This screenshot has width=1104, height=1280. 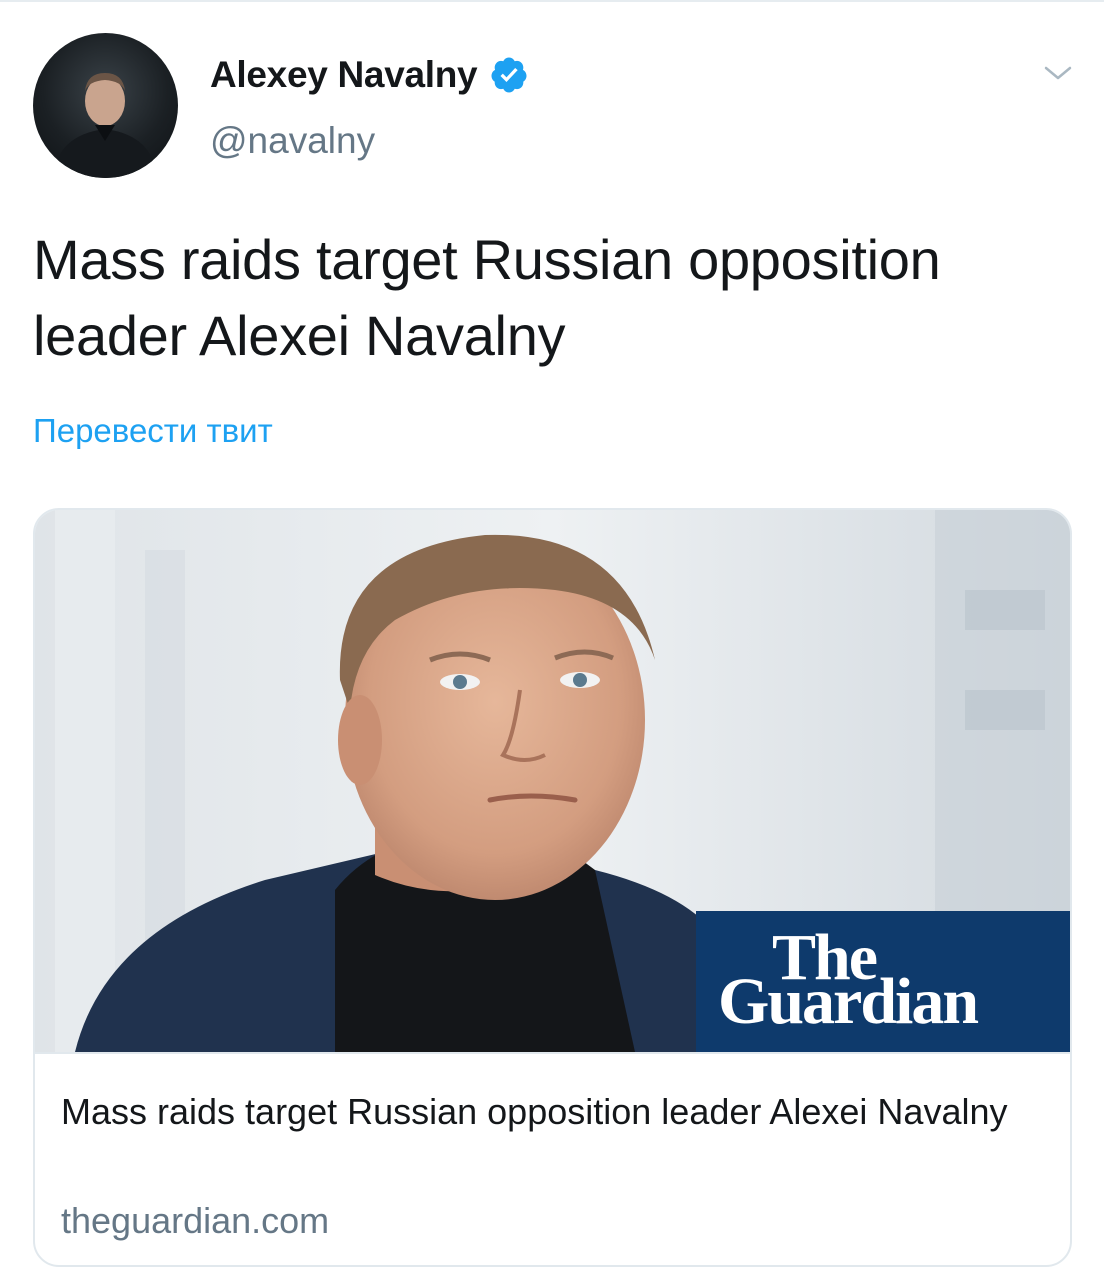 I want to click on avatar, so click(x=105, y=105).